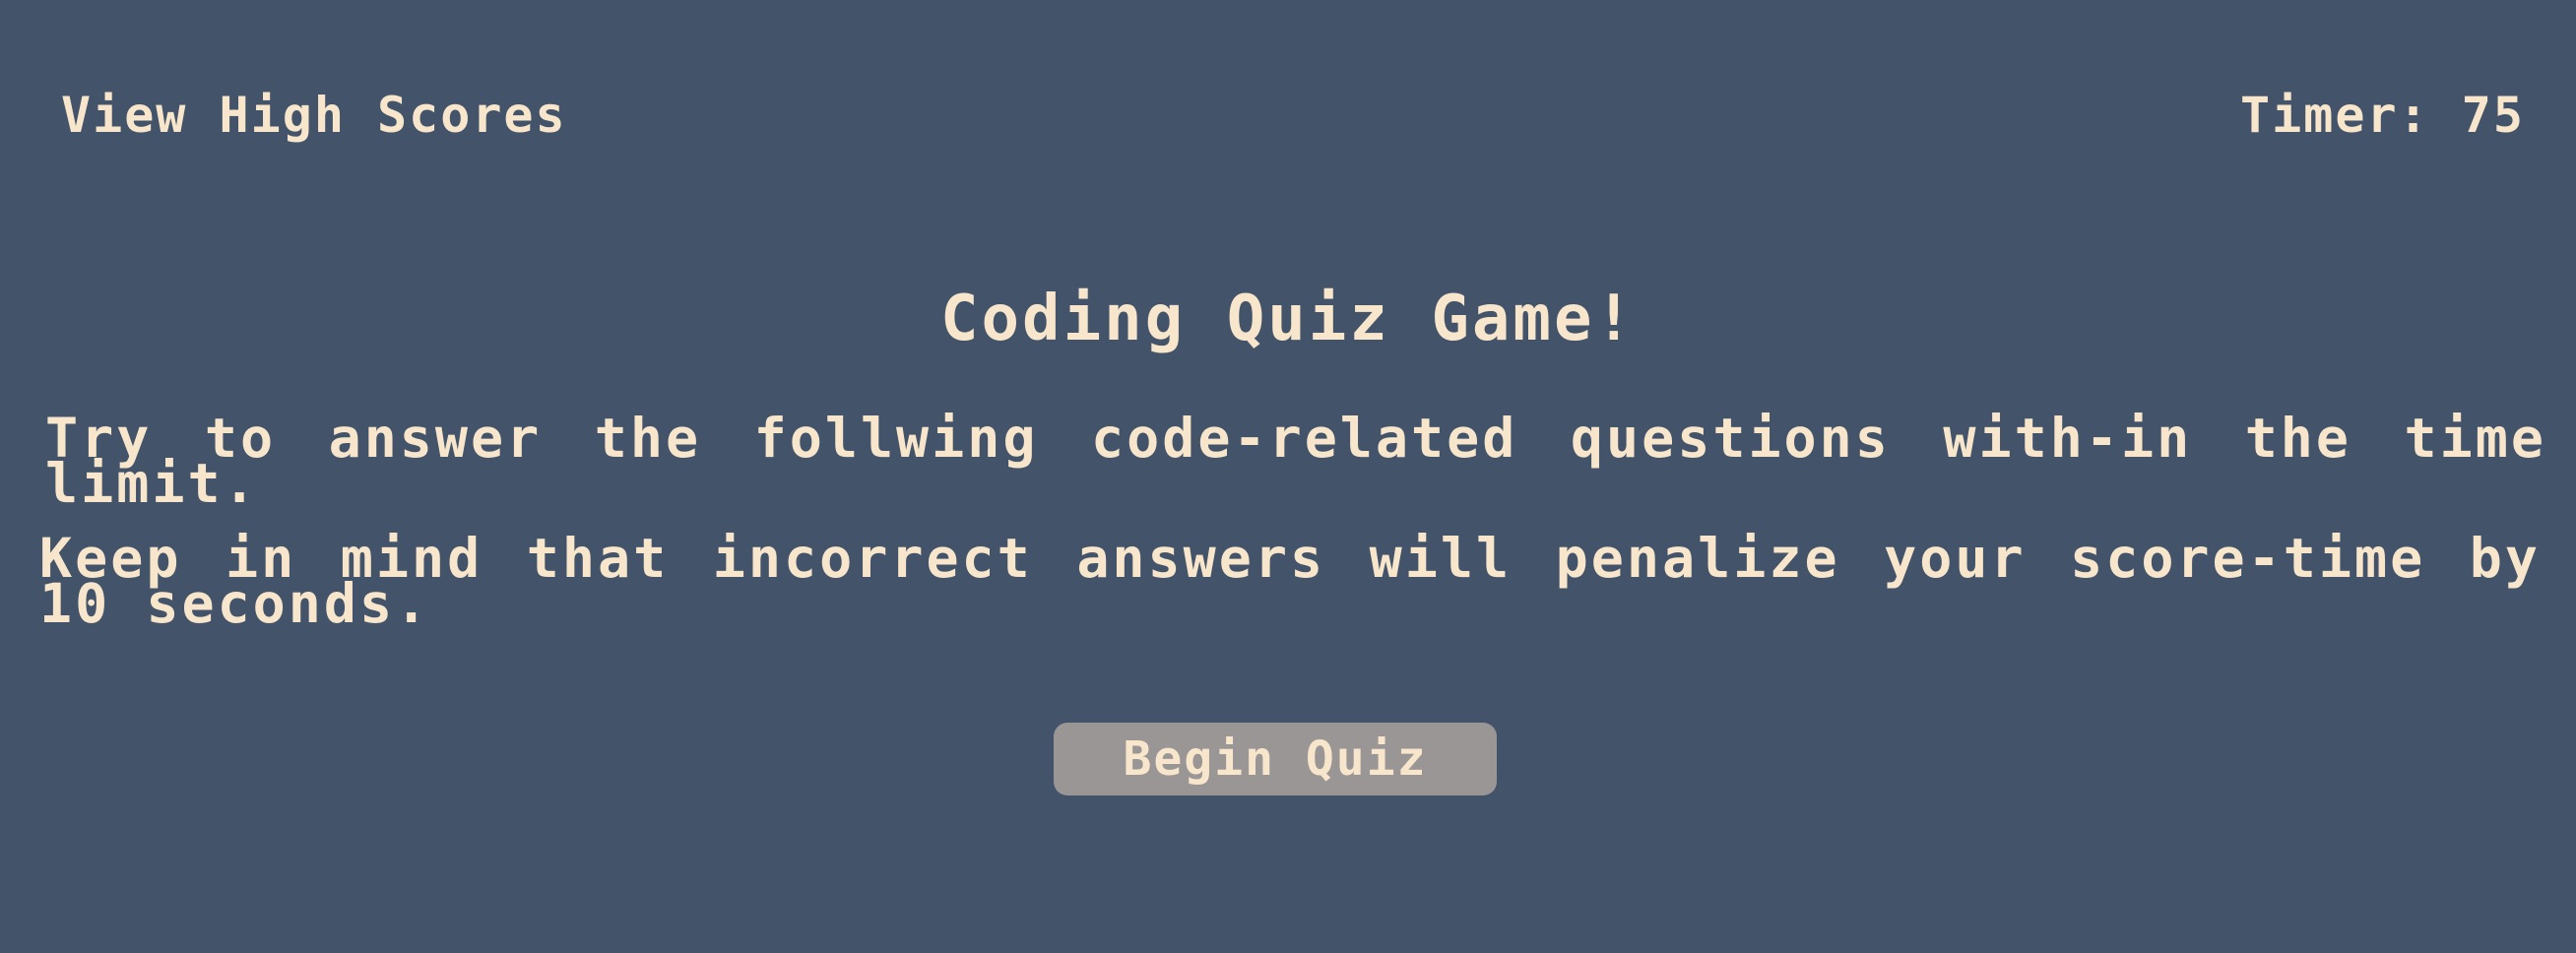 This screenshot has height=953, width=2576. I want to click on timer-label: Timer:, so click(2335, 115).